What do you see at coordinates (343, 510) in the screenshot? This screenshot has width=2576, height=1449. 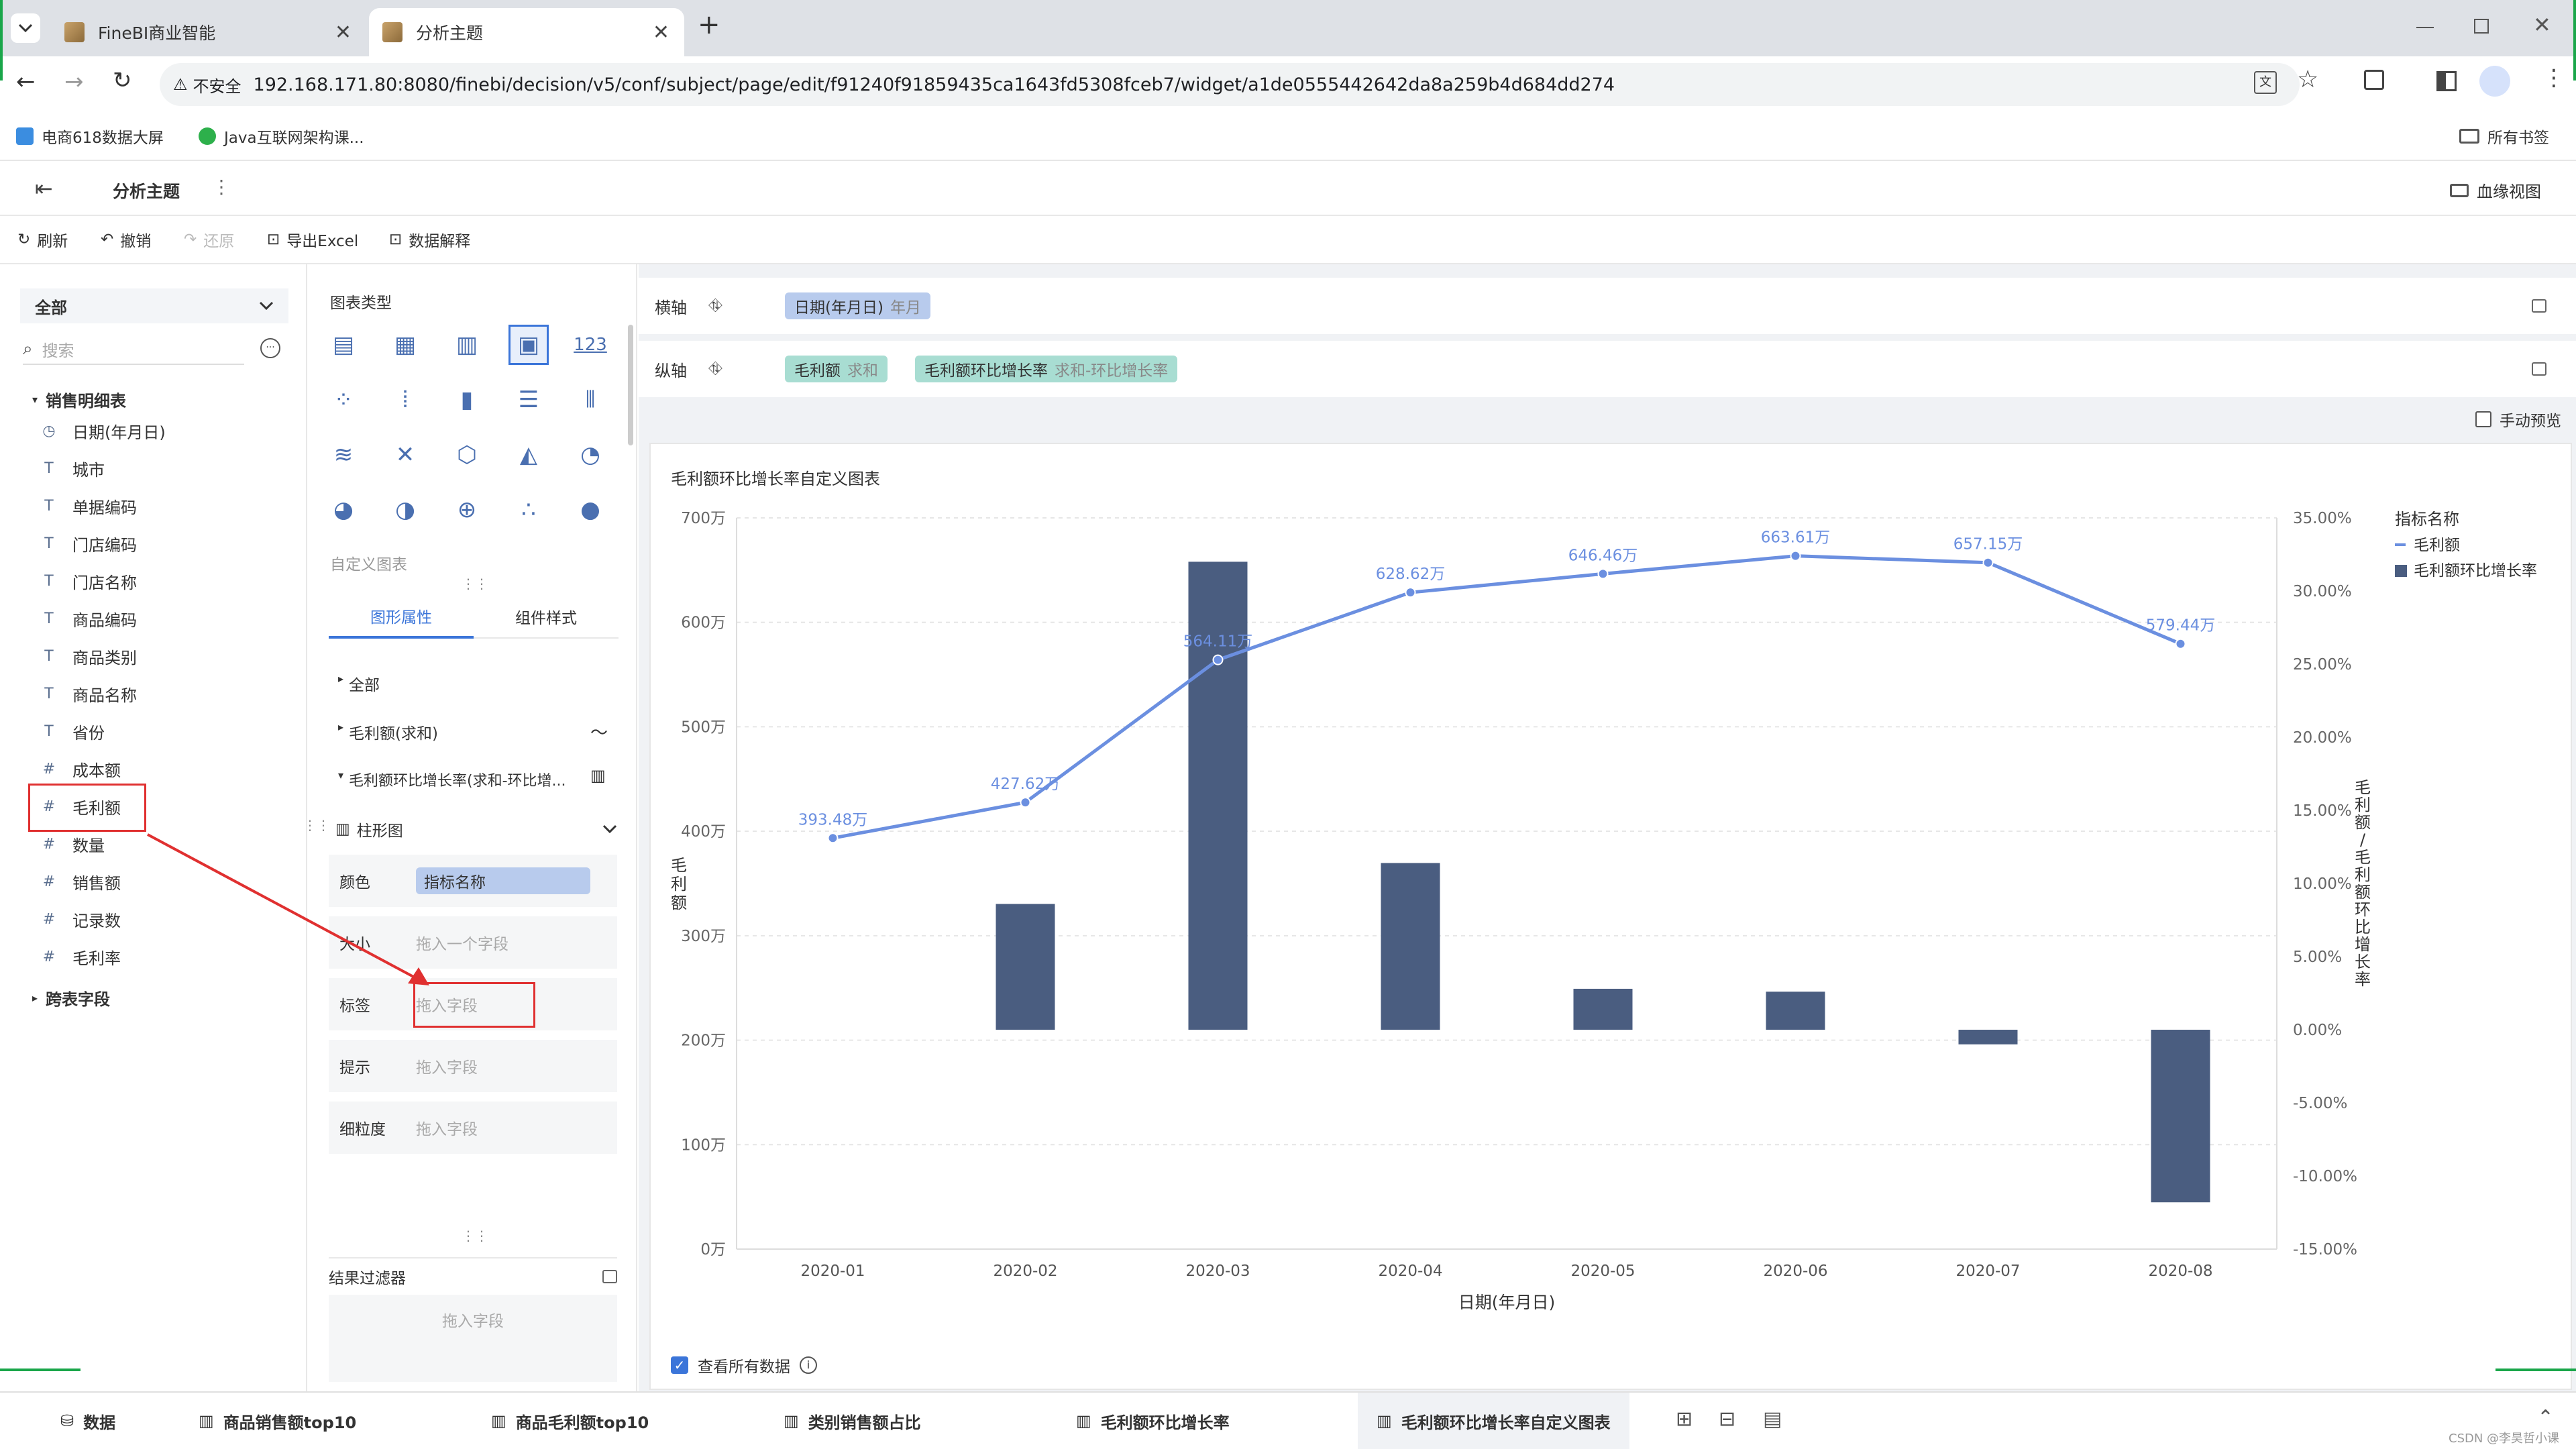 I see `pie-icon: ◕` at bounding box center [343, 510].